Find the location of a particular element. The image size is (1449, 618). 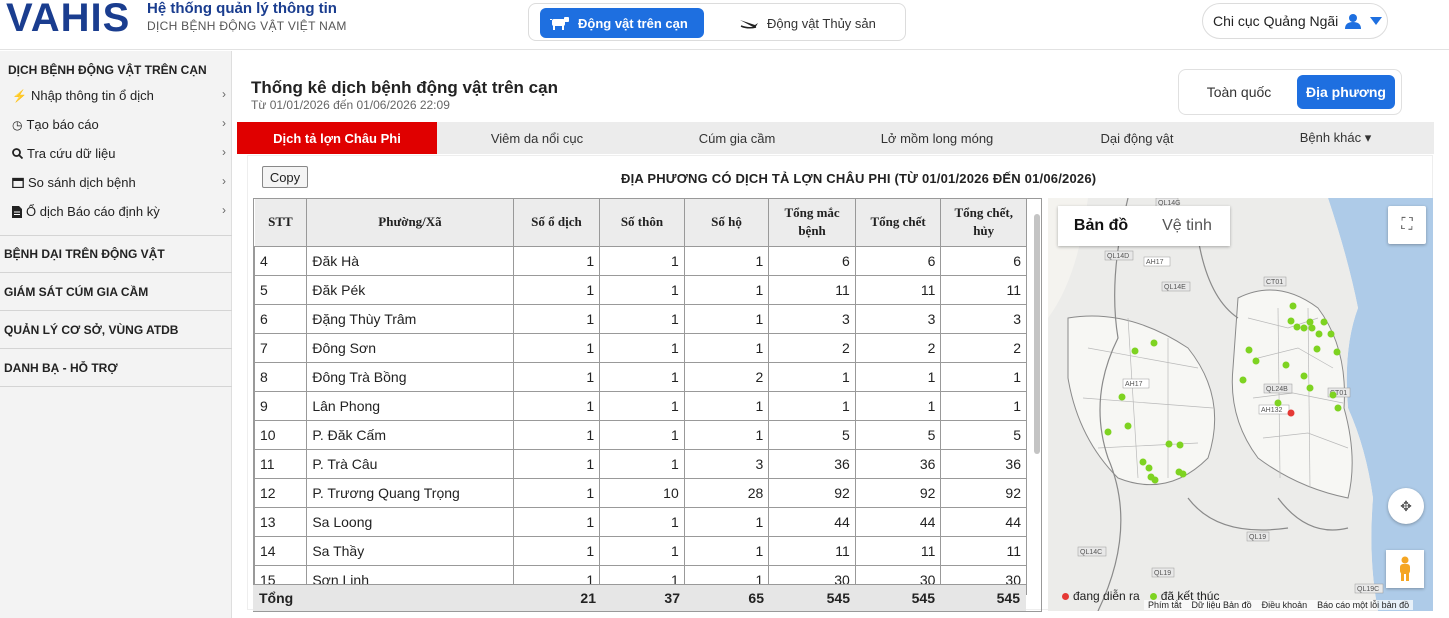

cell-ward: P. Đăk Cấm is located at coordinates (410, 434).